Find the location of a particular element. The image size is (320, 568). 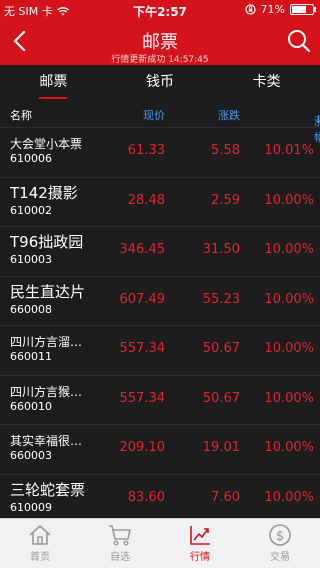

tabbar-label: 行情 is located at coordinates (200, 557).